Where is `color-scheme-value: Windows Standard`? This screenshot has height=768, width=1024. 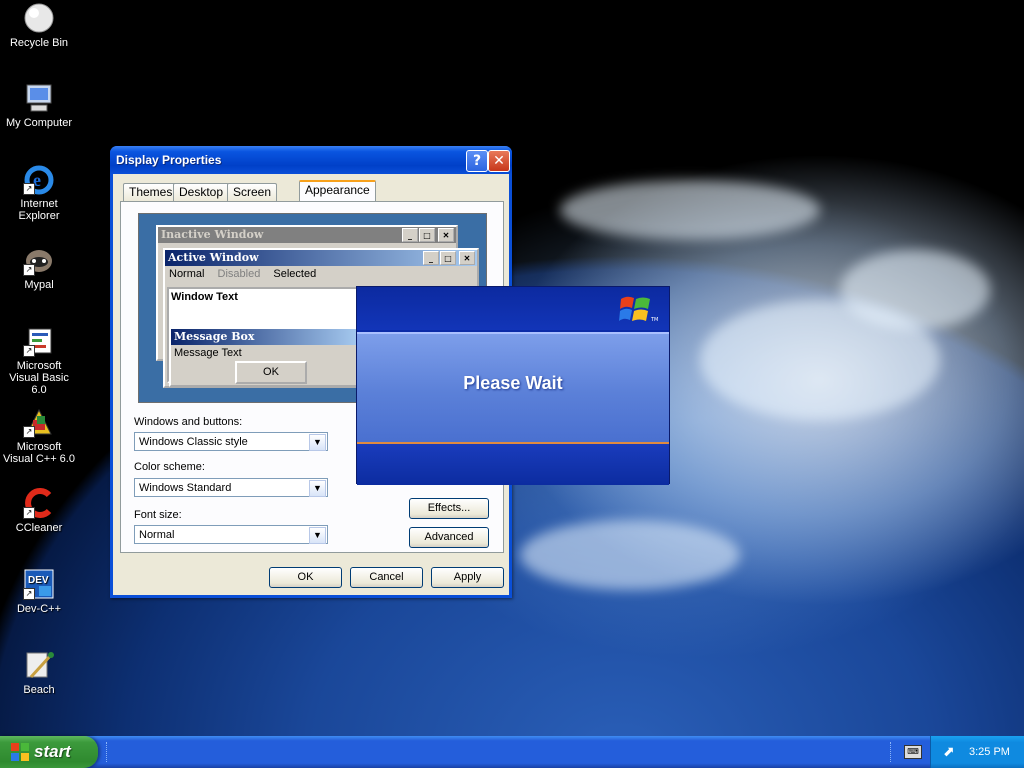
color-scheme-value: Windows Standard is located at coordinates (185, 488).